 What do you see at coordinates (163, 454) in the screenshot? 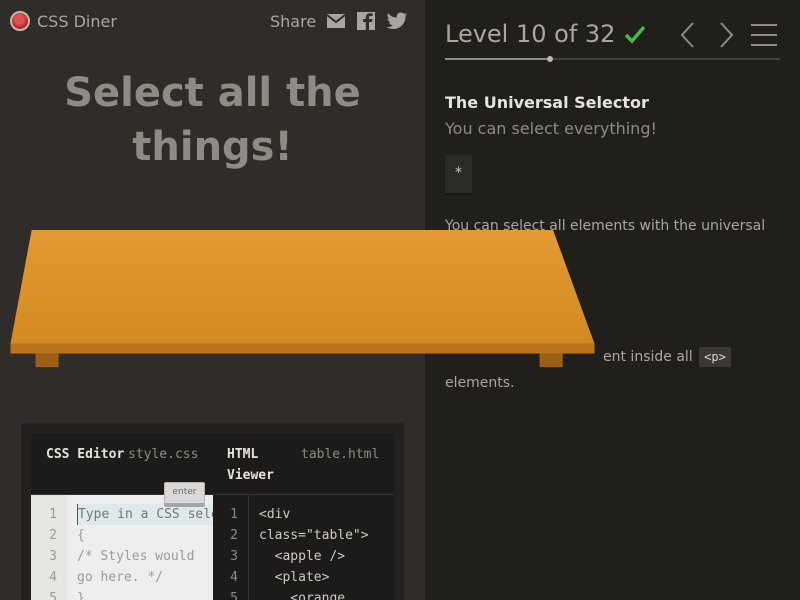
I see `css-file-name: style.css` at bounding box center [163, 454].